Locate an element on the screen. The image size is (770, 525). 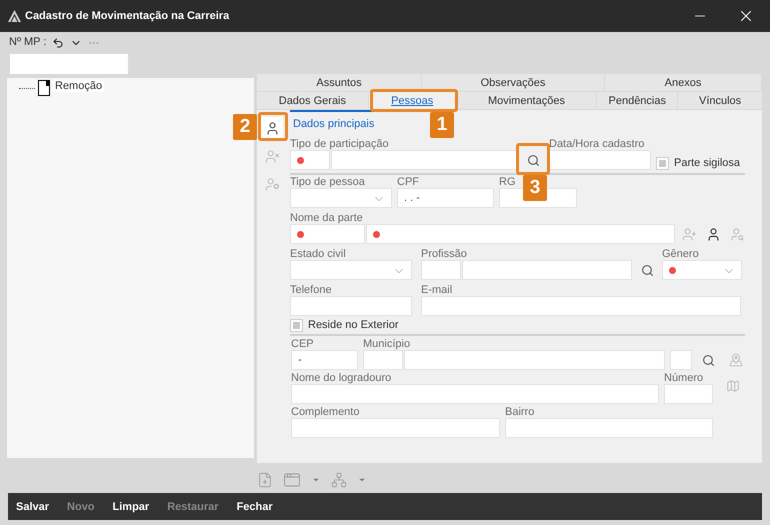
checkbox-label: Parte sigilosa is located at coordinates (707, 163).